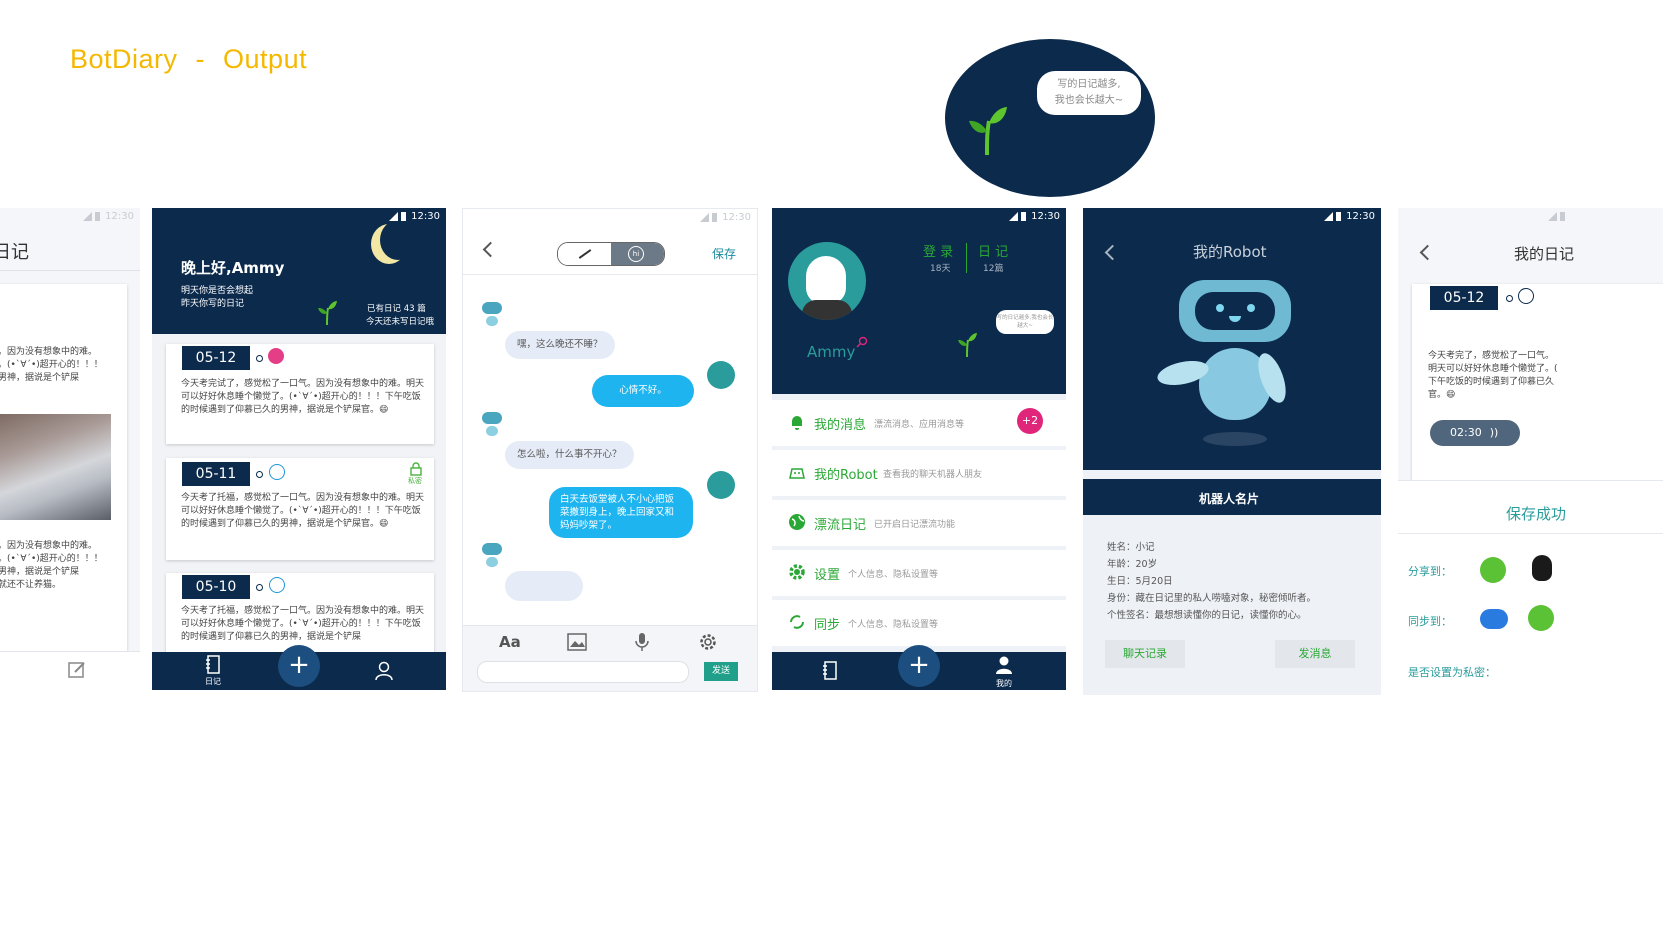  What do you see at coordinates (993, 269) in the screenshot?
I see `diary-count: 12篇` at bounding box center [993, 269].